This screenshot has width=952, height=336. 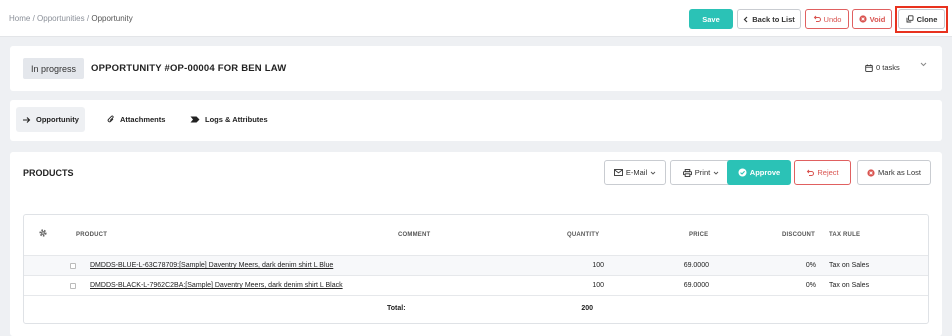 I want to click on tab-label: Logs & Attributes, so click(x=236, y=119).